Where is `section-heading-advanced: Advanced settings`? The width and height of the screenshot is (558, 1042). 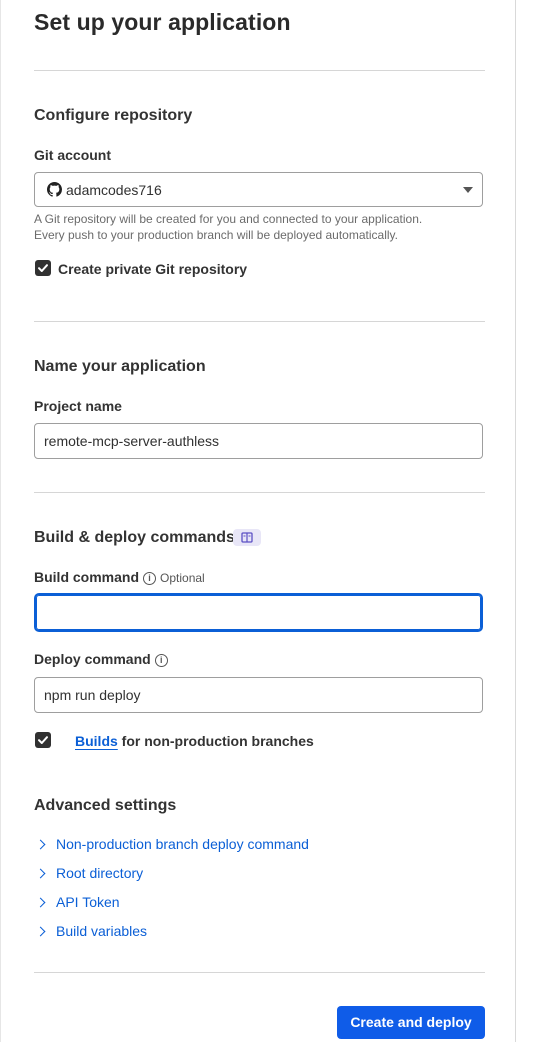 section-heading-advanced: Advanced settings is located at coordinates (105, 805).